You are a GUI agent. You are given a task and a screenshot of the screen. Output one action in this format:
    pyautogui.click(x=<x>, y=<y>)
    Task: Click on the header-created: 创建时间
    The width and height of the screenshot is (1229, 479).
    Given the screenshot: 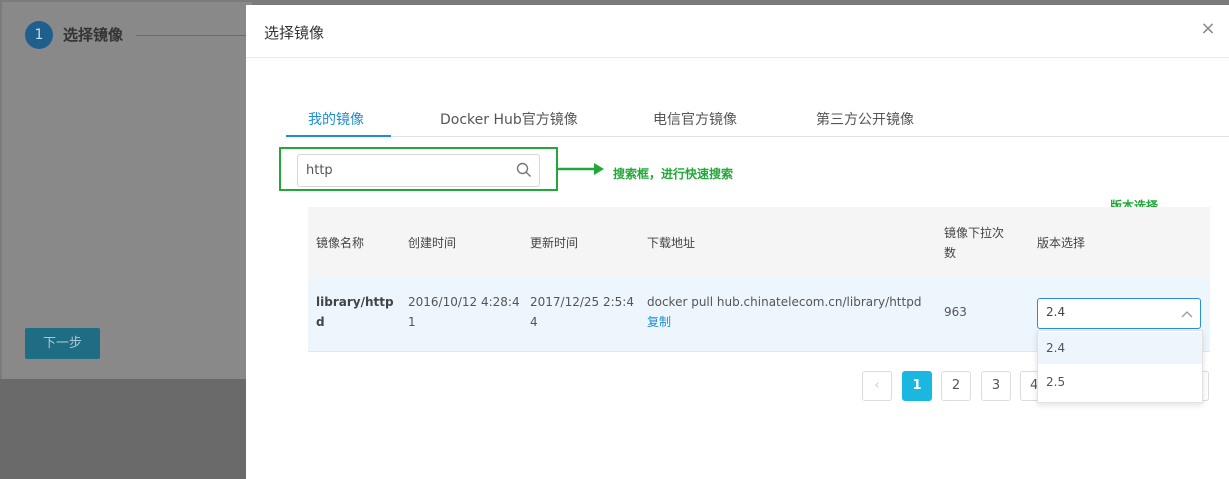 What is the action you would take?
    pyautogui.click(x=432, y=243)
    